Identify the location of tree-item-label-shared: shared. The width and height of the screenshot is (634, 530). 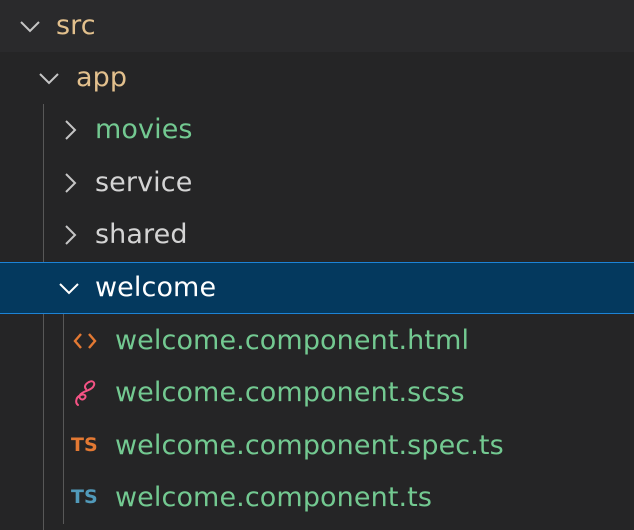
(141, 234).